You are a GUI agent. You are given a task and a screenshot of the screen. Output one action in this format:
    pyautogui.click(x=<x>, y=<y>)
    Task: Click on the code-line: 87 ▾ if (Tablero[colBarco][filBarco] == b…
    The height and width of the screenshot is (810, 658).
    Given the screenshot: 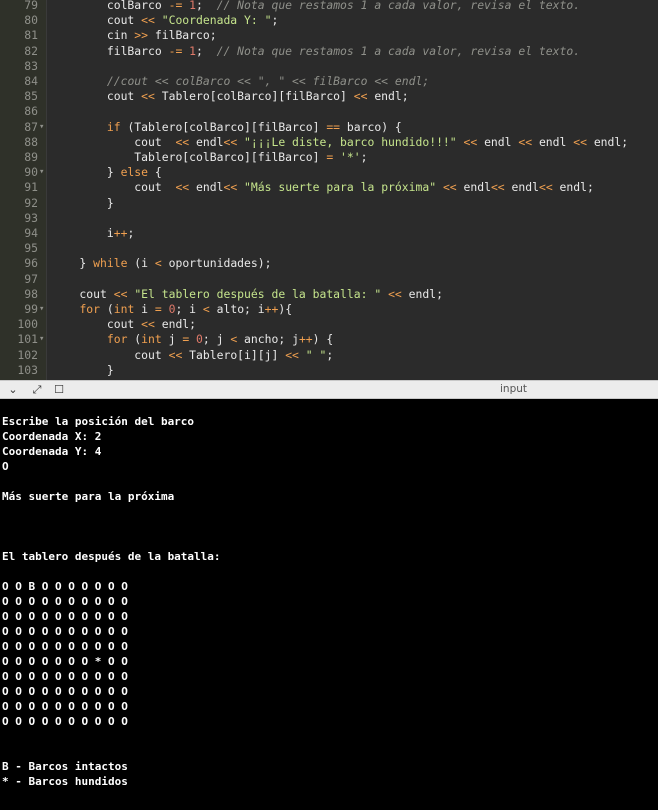 What is the action you would take?
    pyautogui.click(x=329, y=127)
    